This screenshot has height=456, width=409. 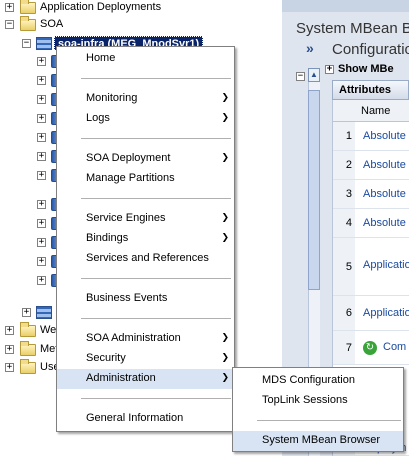 I want to click on page-title: System MBean B, so click(x=352, y=28).